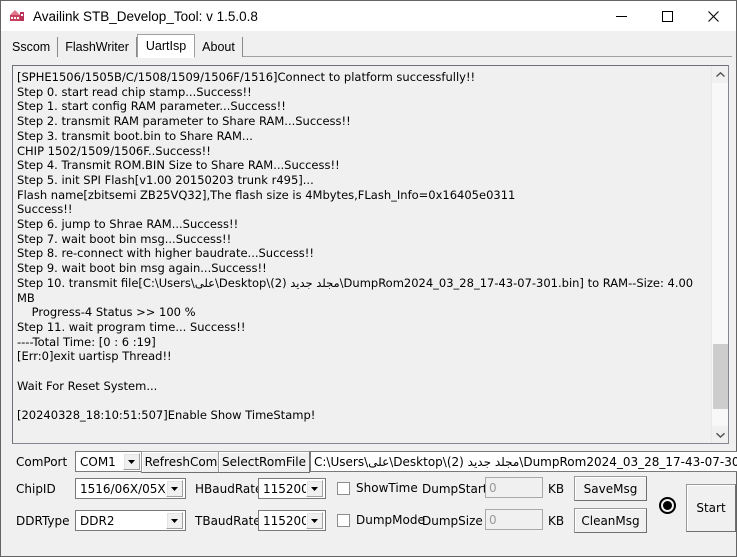 This screenshot has height=557, width=737. Describe the element at coordinates (514, 519) in the screenshot. I see `dumpsize-input: 0` at that location.